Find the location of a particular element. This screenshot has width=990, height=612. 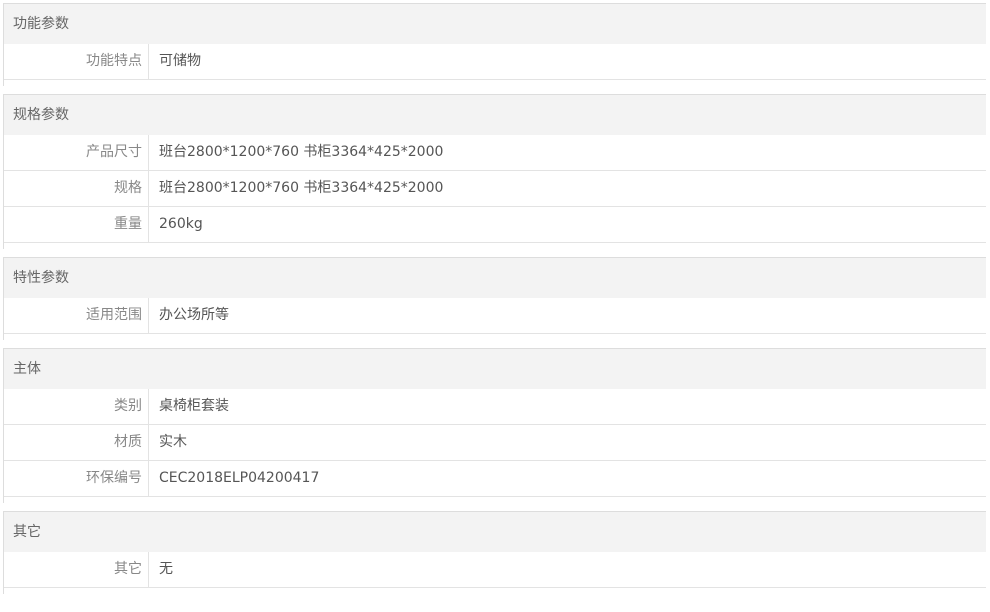

spec-row-value: 办公场所等 is located at coordinates (194, 315).